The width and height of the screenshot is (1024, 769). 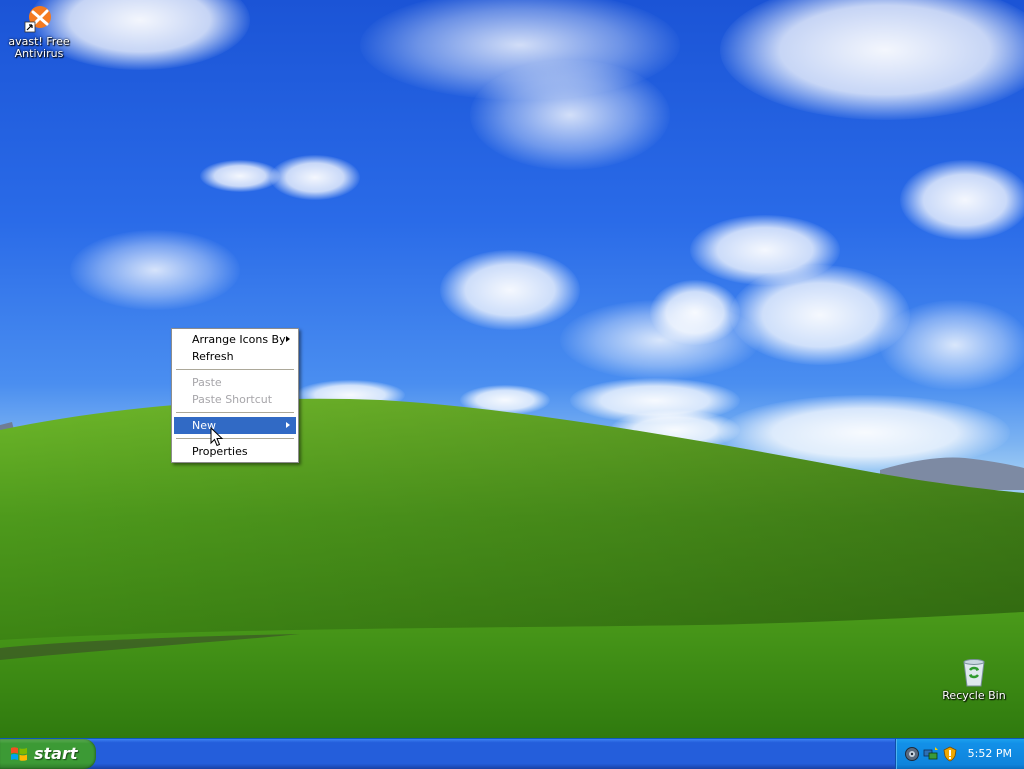 I want to click on menu-item-paste-shortcut: Paste Shortcut, so click(x=235, y=399).